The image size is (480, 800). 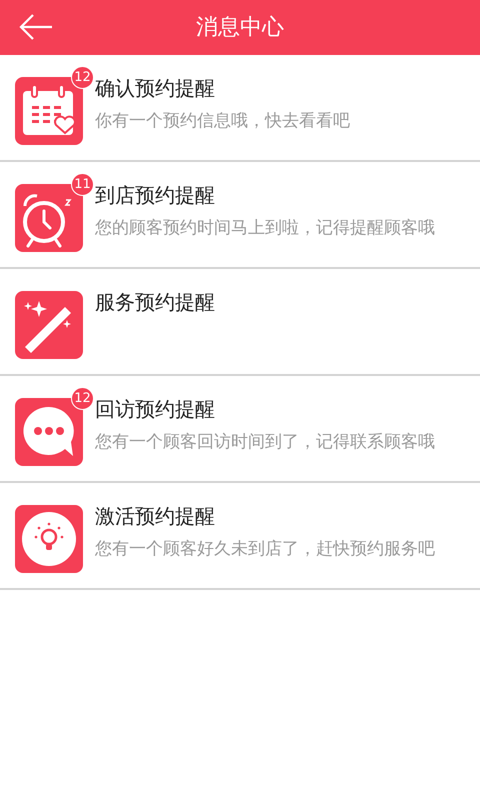 I want to click on message-preview: 你有一个预约信息哦，快去看看吧, so click(x=222, y=121).